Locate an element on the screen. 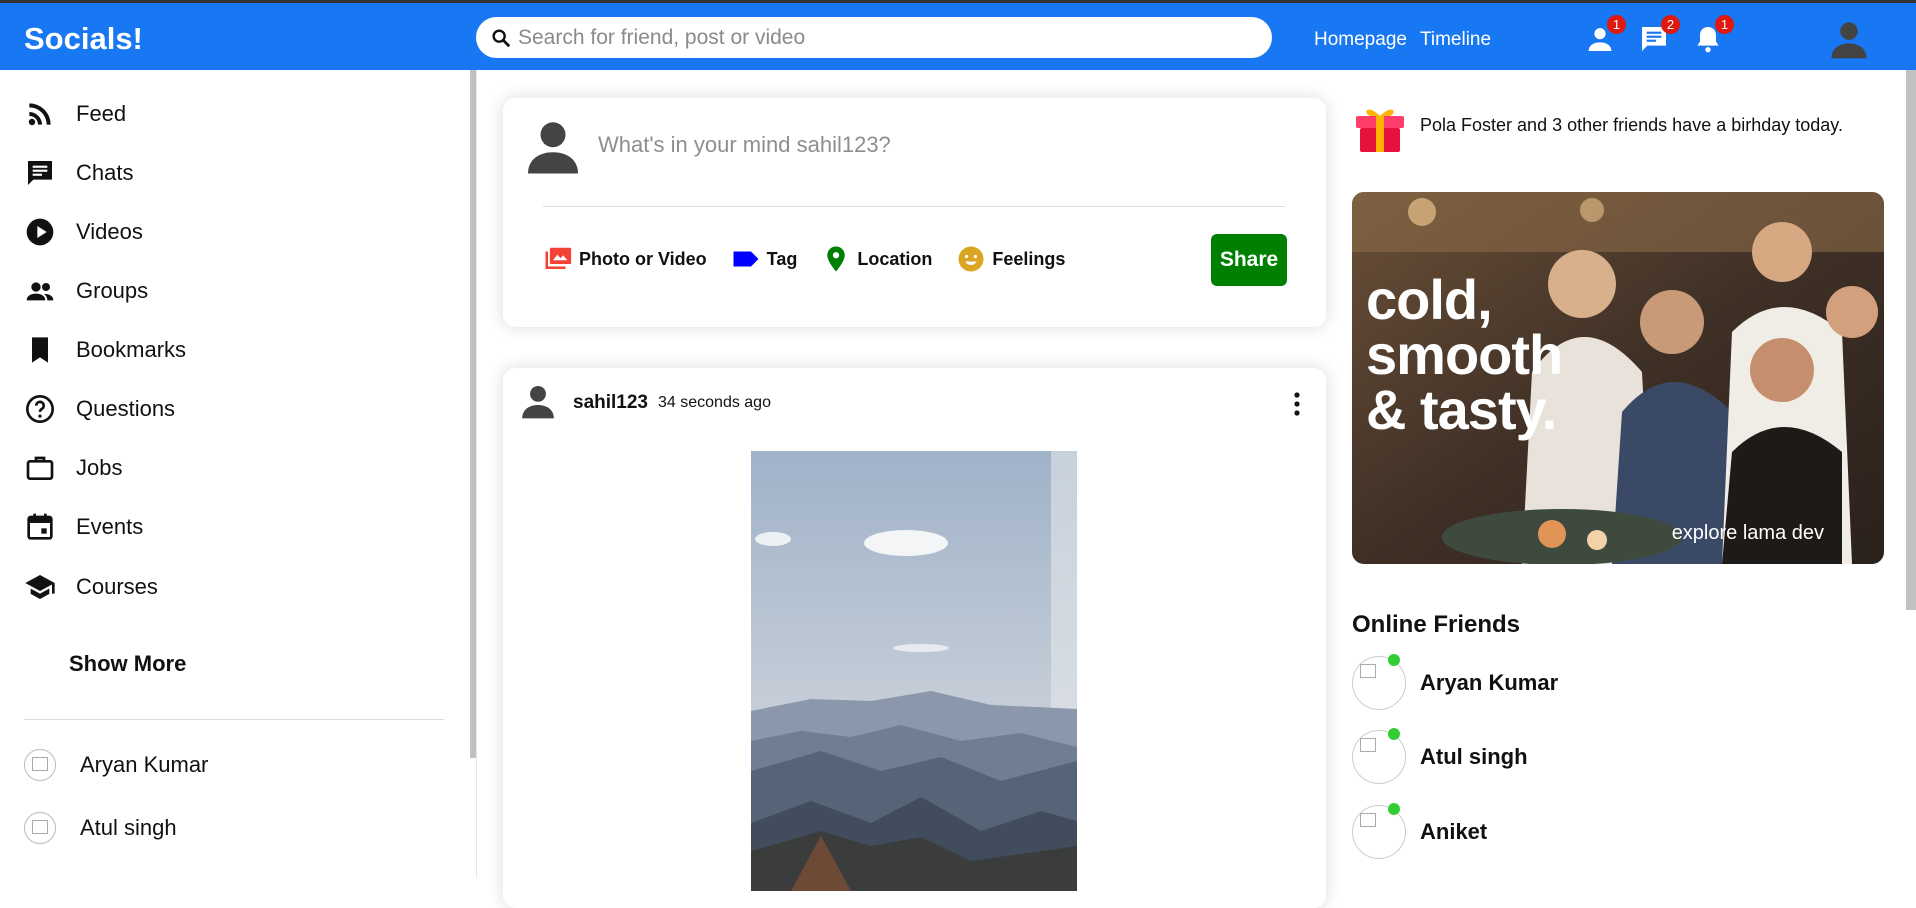 The image size is (1916, 908). profile-avatar-icon is located at coordinates (1849, 39).